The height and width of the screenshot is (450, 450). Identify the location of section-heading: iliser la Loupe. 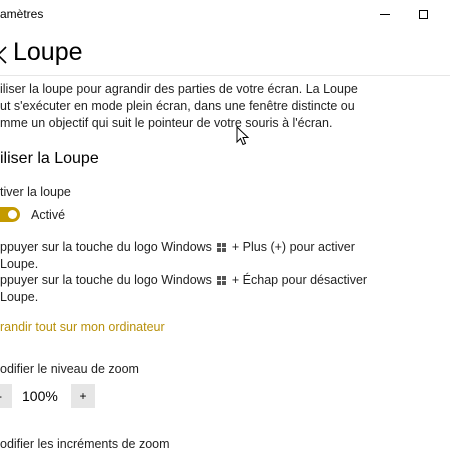
(49, 158).